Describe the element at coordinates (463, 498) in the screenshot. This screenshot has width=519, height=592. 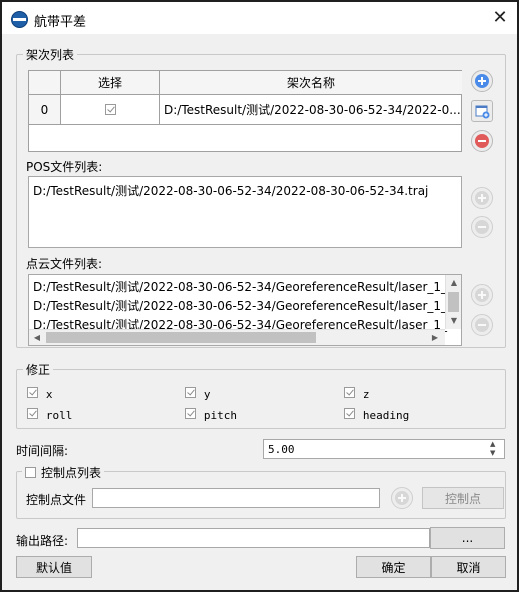
I see `control-point-button: 控制点` at that location.